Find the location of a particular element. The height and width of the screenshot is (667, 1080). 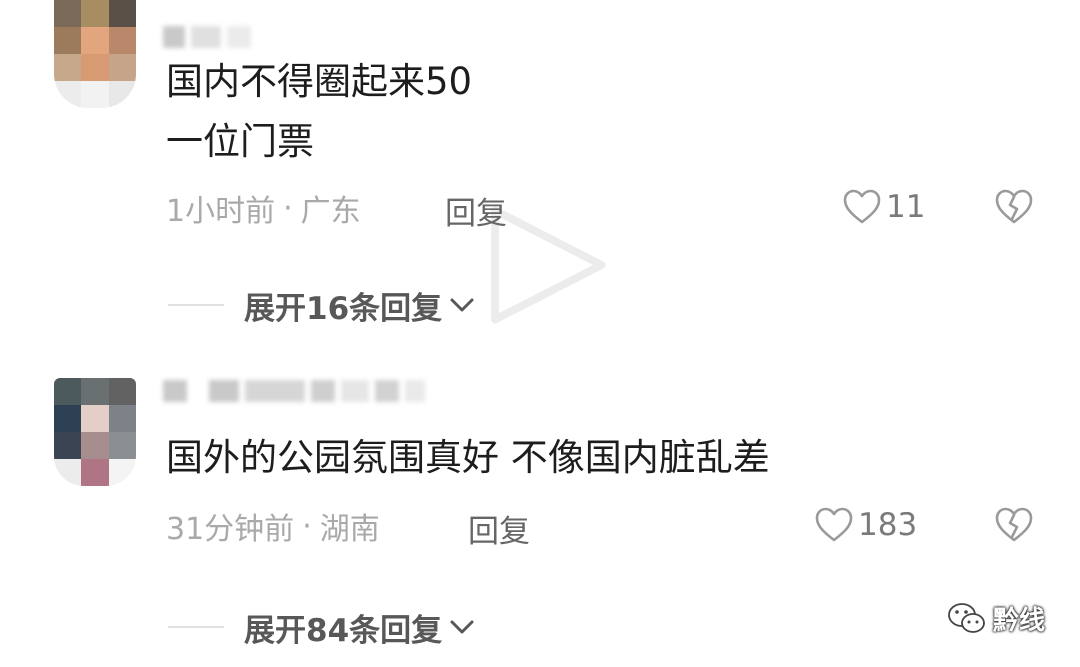

watermark: 黔线 is located at coordinates (996, 618).